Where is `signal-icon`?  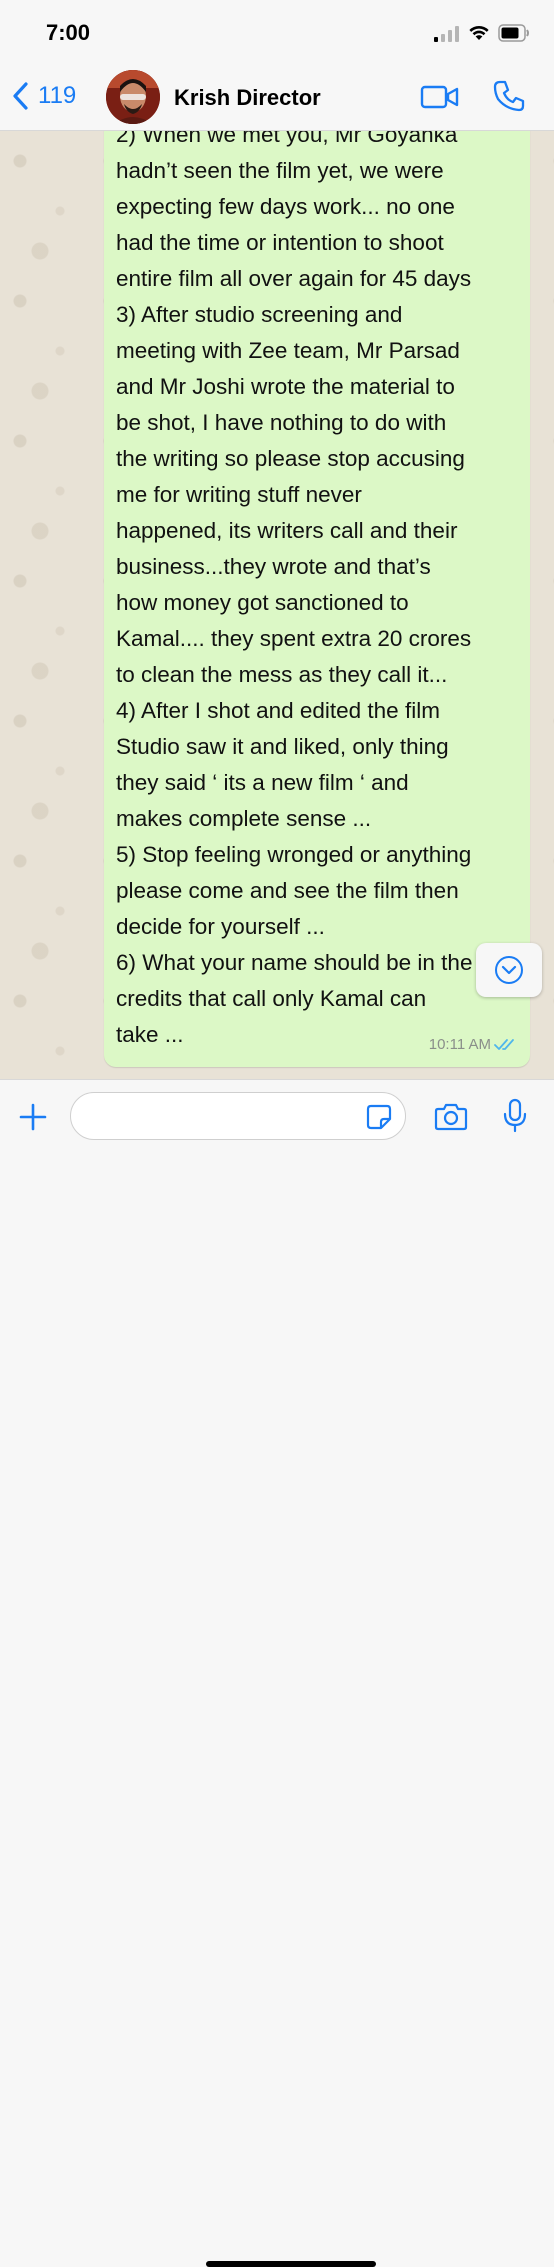
signal-icon is located at coordinates (446, 34).